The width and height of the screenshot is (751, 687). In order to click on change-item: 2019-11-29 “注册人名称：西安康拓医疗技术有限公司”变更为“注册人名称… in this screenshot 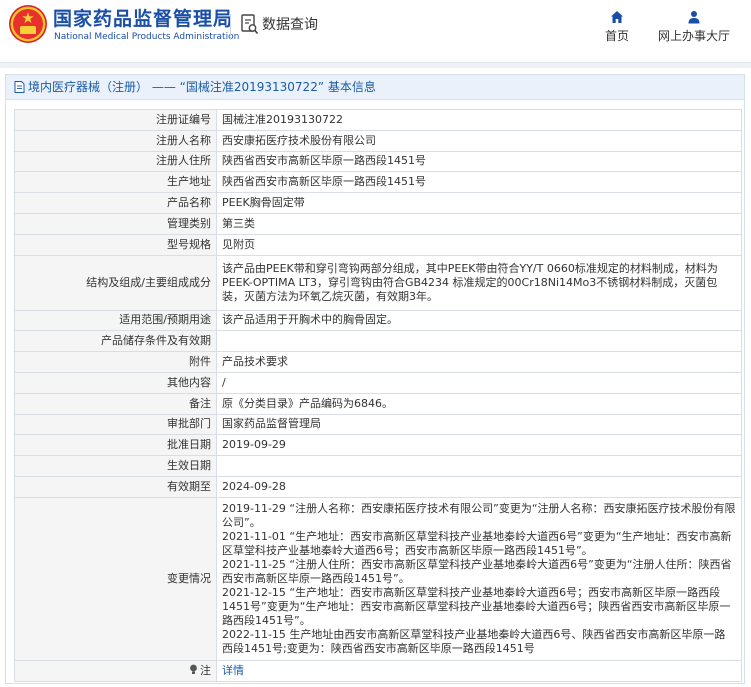, I will do `click(479, 515)`.